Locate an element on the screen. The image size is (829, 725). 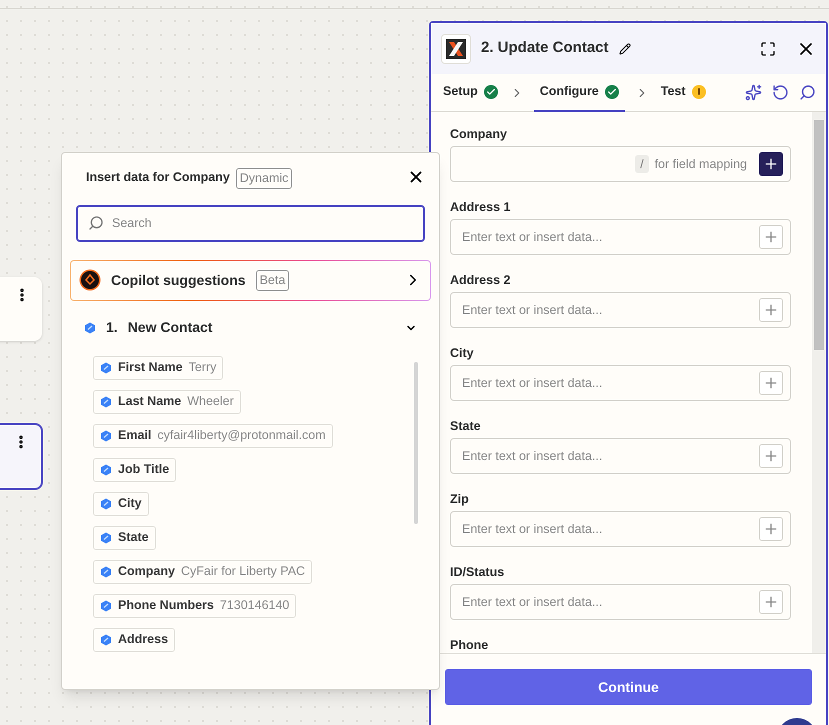
expand-icon is located at coordinates (768, 48).